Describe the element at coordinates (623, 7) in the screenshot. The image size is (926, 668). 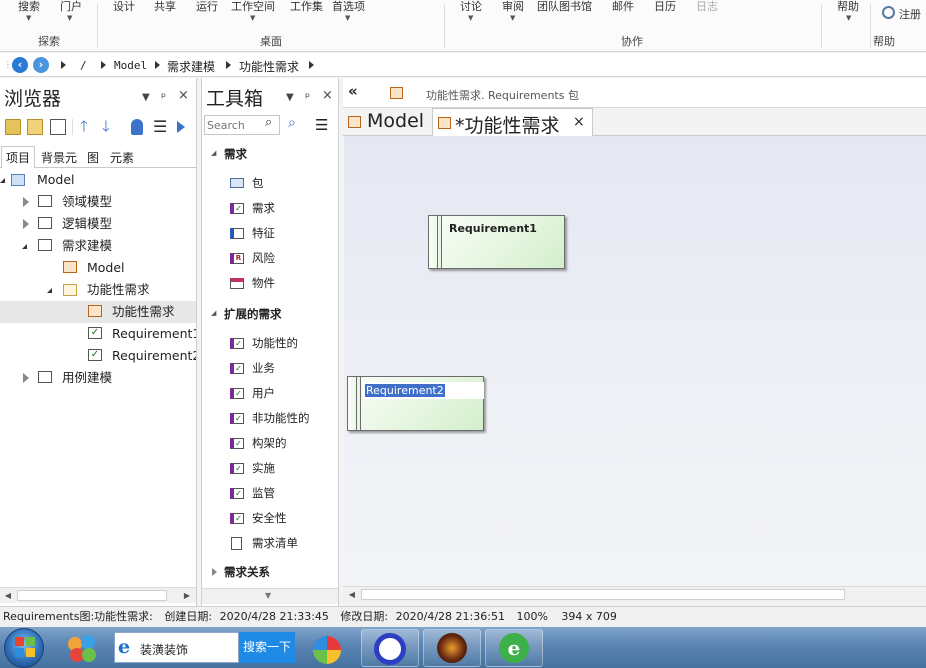
I see `ribbon-mail-button: 邮件` at that location.